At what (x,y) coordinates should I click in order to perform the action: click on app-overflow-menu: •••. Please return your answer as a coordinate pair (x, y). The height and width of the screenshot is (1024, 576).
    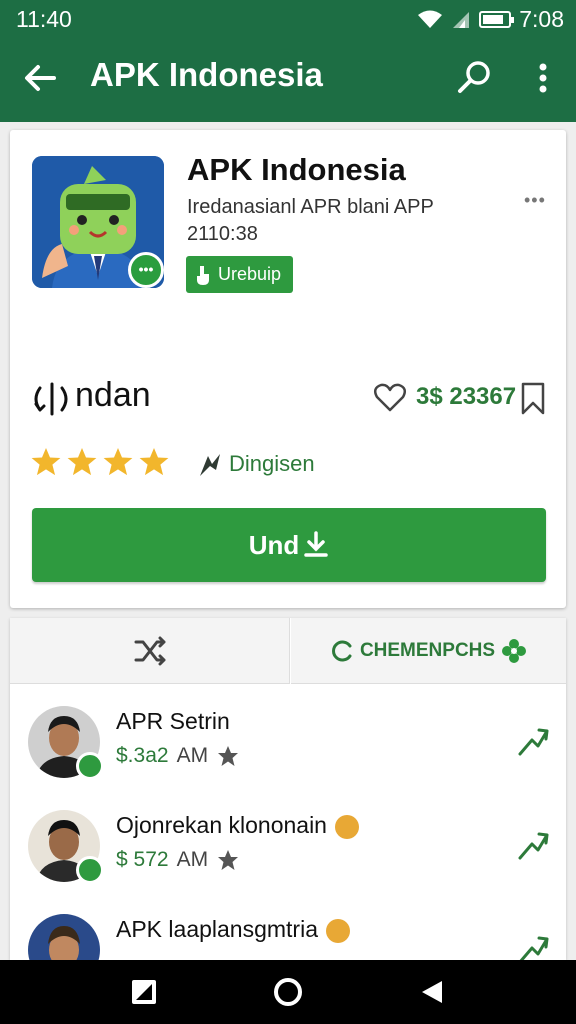
    Looking at the image, I should click on (535, 200).